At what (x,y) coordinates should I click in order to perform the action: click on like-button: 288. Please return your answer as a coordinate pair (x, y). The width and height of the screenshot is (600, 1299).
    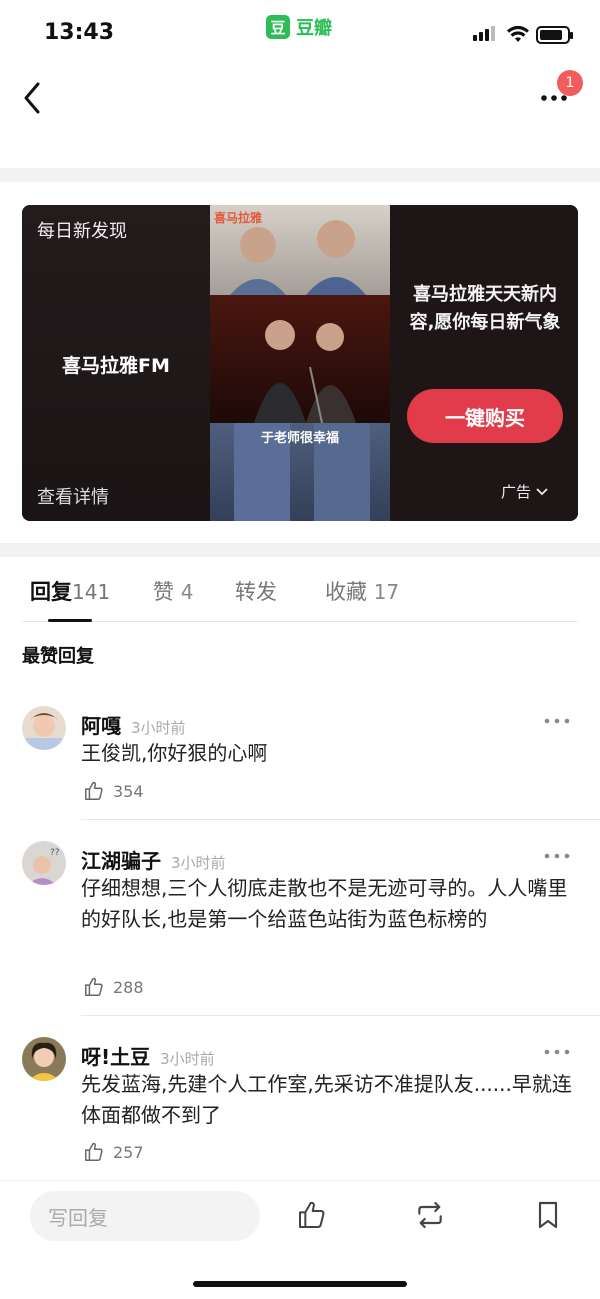
    Looking at the image, I should click on (113, 987).